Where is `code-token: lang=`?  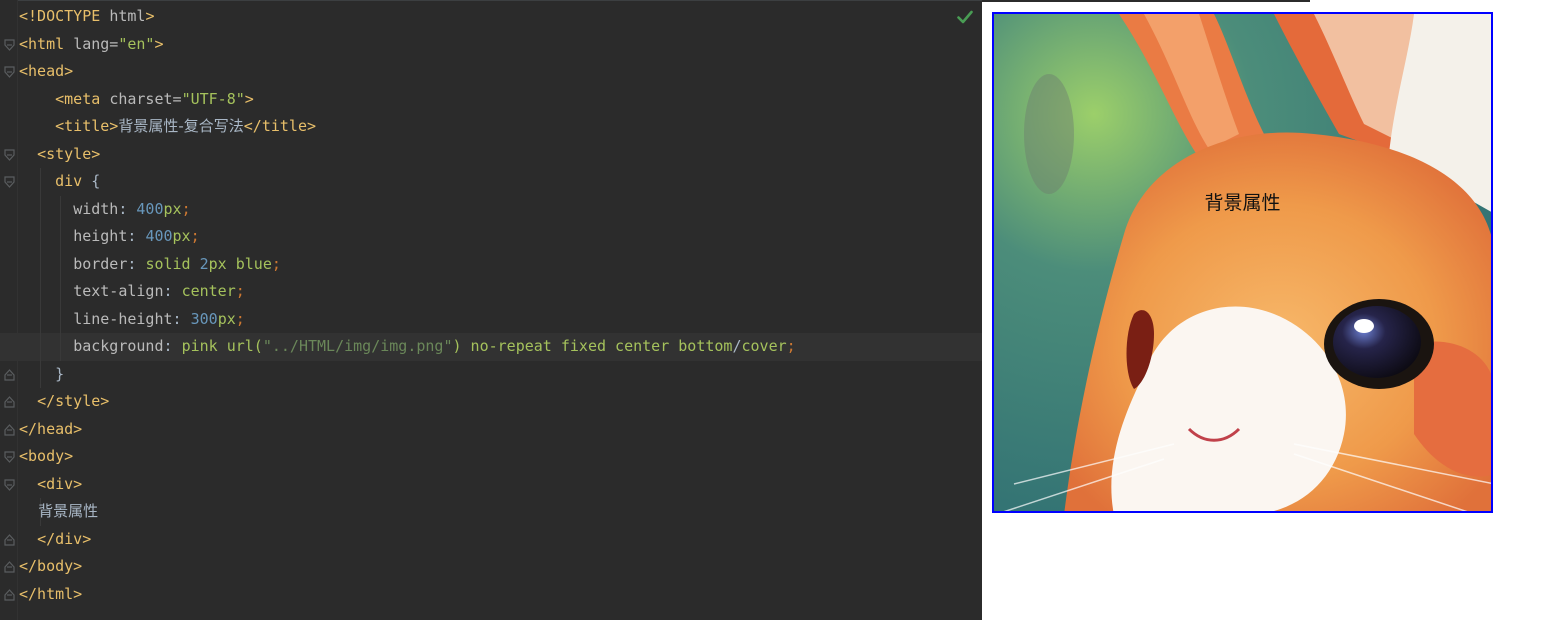 code-token: lang= is located at coordinates (96, 43).